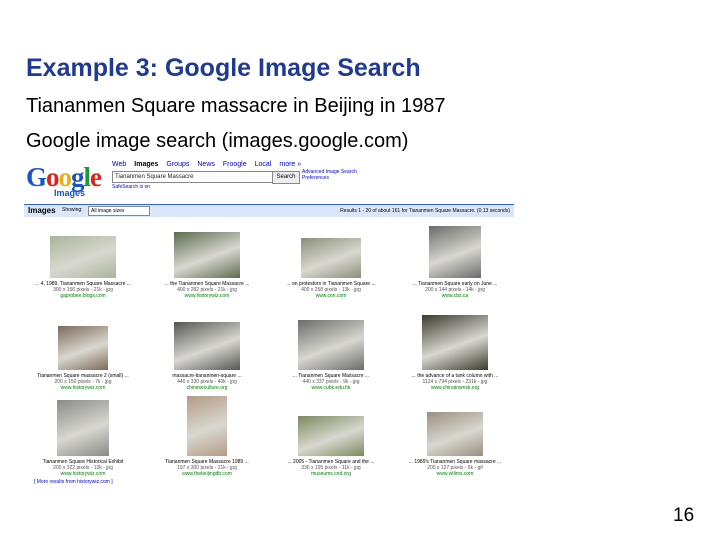 Image resolution: width=720 pixels, height=540 pixels. Describe the element at coordinates (235, 164) in the screenshot. I see `tab-froogle: Froogle` at that location.